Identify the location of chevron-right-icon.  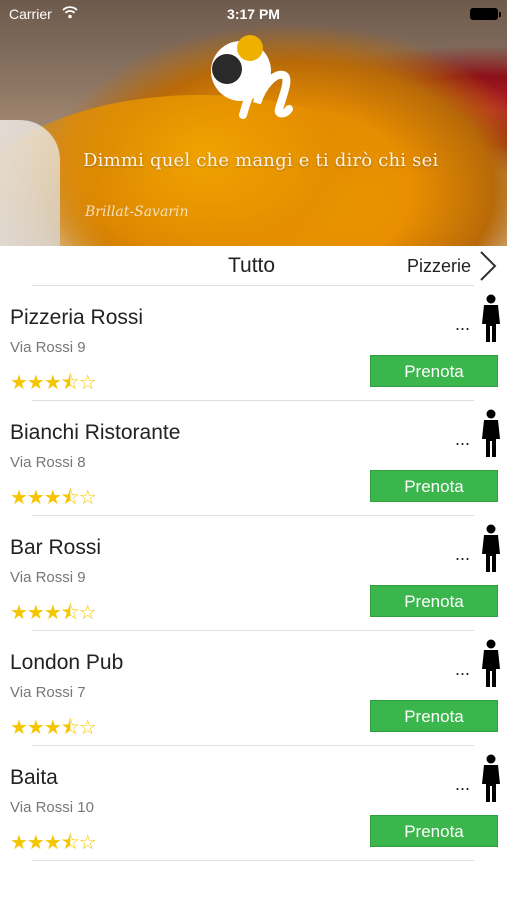
(488, 266).